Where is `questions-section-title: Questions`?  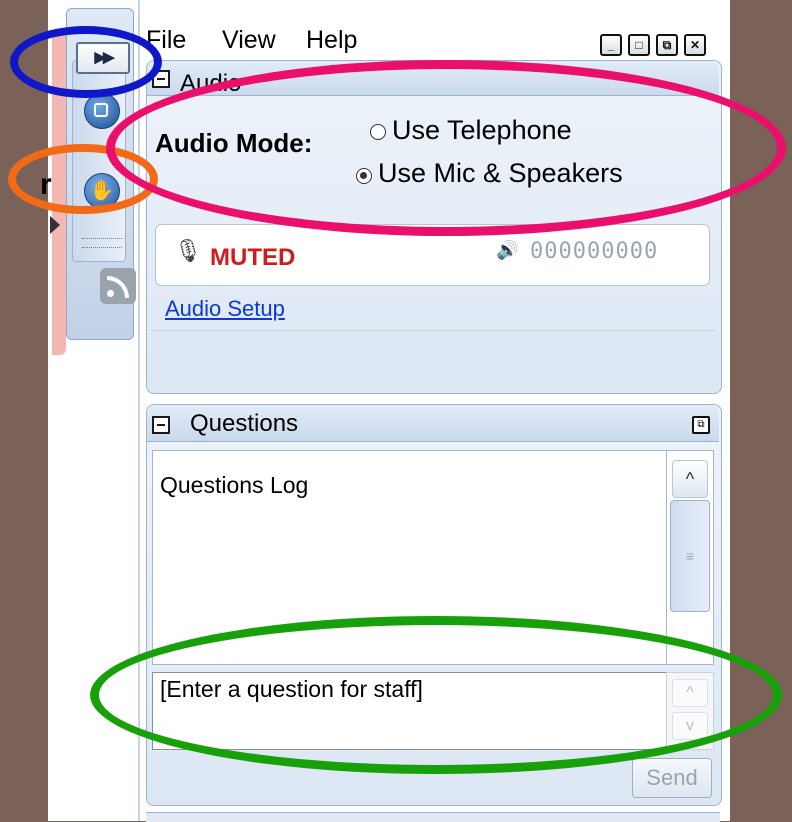
questions-section-title: Questions is located at coordinates (244, 423).